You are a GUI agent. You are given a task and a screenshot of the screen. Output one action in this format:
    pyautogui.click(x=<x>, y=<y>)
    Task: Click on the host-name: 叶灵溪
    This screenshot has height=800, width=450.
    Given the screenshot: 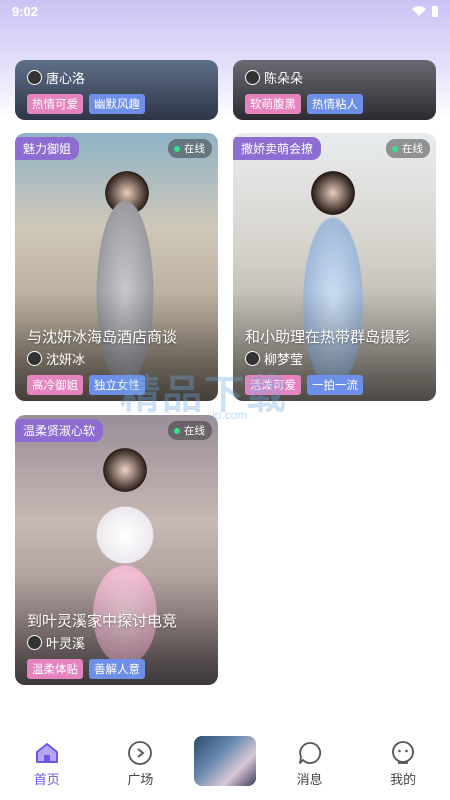 What is the action you would take?
    pyautogui.click(x=66, y=643)
    